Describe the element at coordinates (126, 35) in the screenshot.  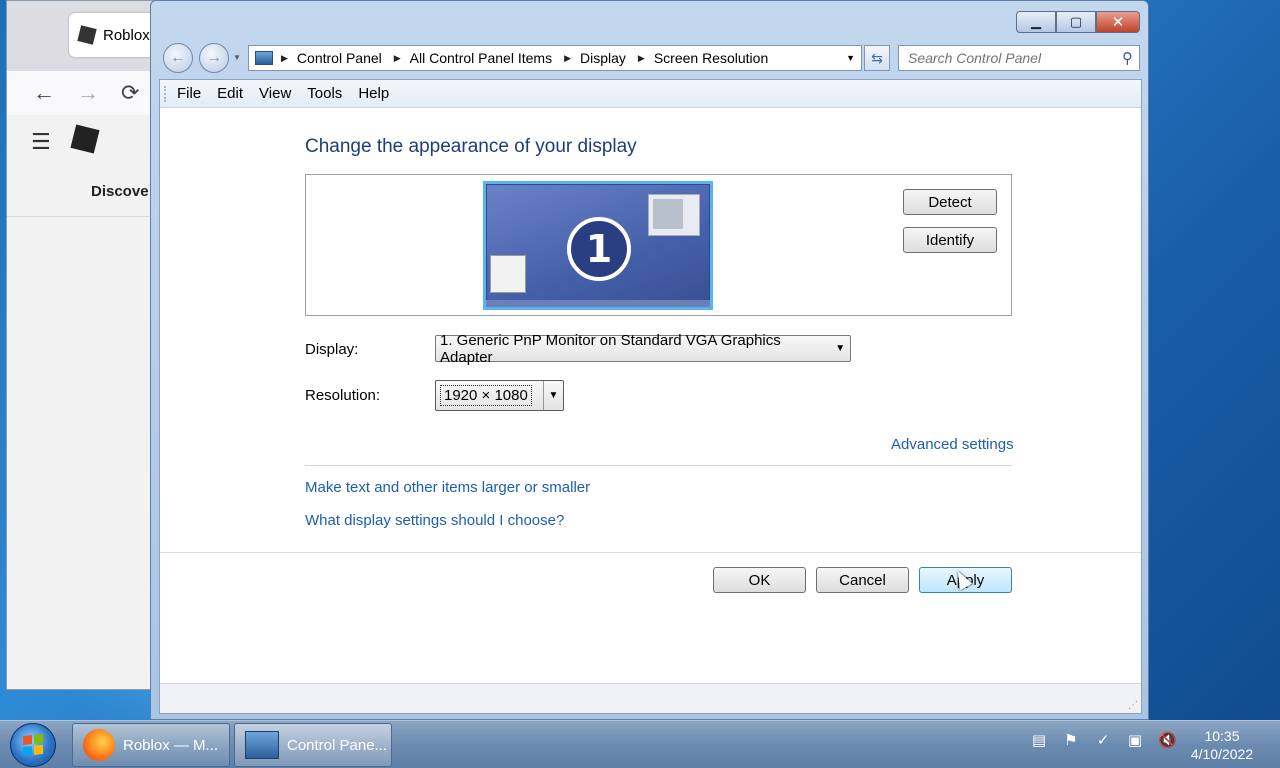
I see `browser-tab-title: Roblox` at that location.